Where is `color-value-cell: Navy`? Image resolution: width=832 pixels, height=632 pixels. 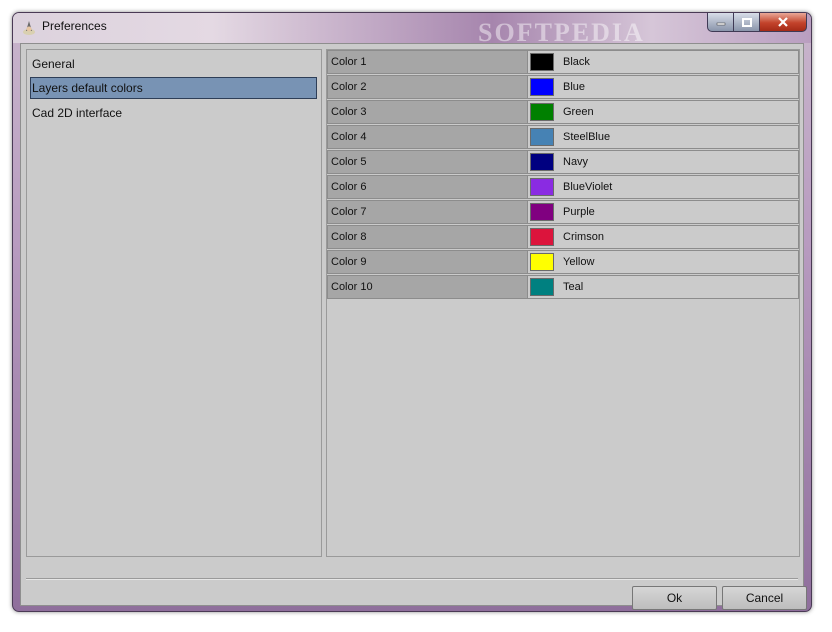 color-value-cell: Navy is located at coordinates (663, 162).